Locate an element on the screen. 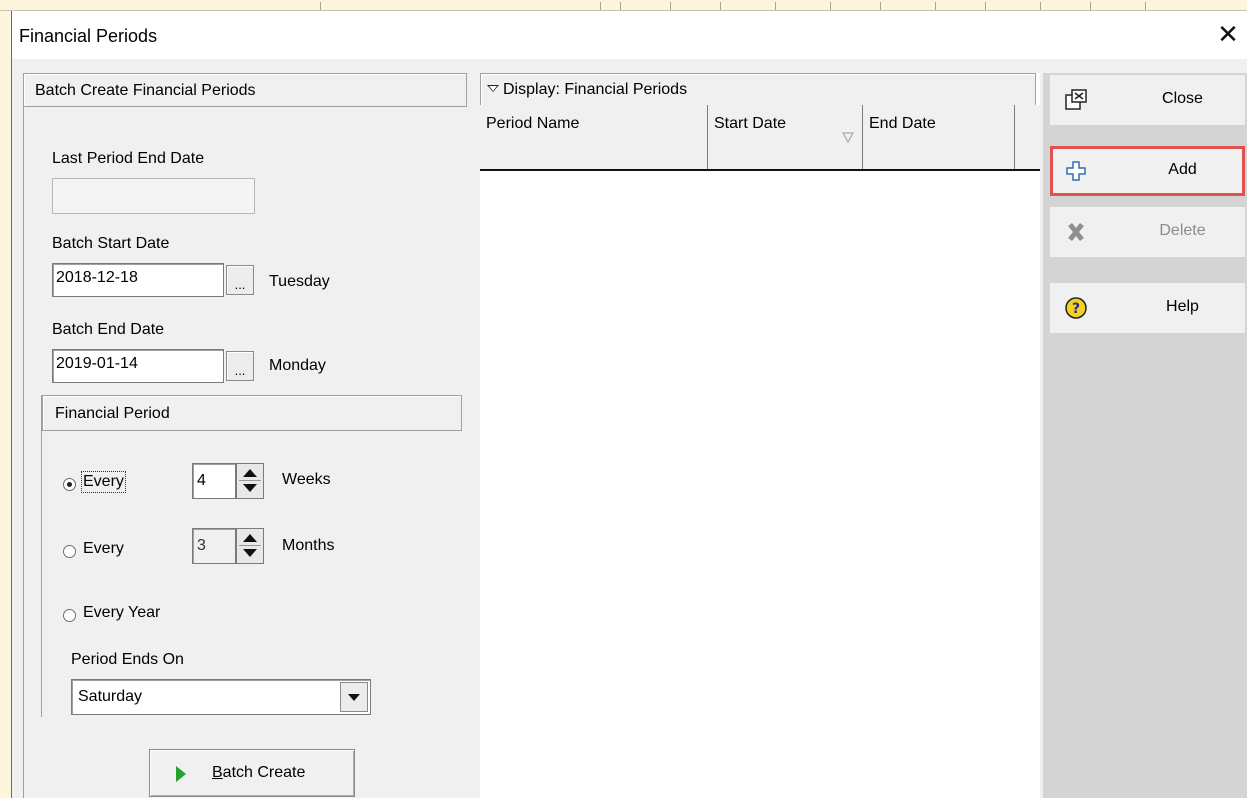 This screenshot has height=798, width=1247. period-ends-on-select: Saturday is located at coordinates (221, 697).